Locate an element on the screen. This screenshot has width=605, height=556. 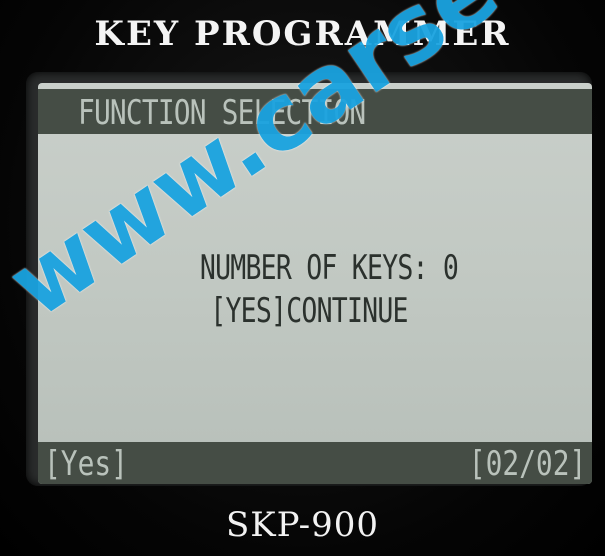
screen-title: FUNCTION SELECTION is located at coordinates (222, 113).